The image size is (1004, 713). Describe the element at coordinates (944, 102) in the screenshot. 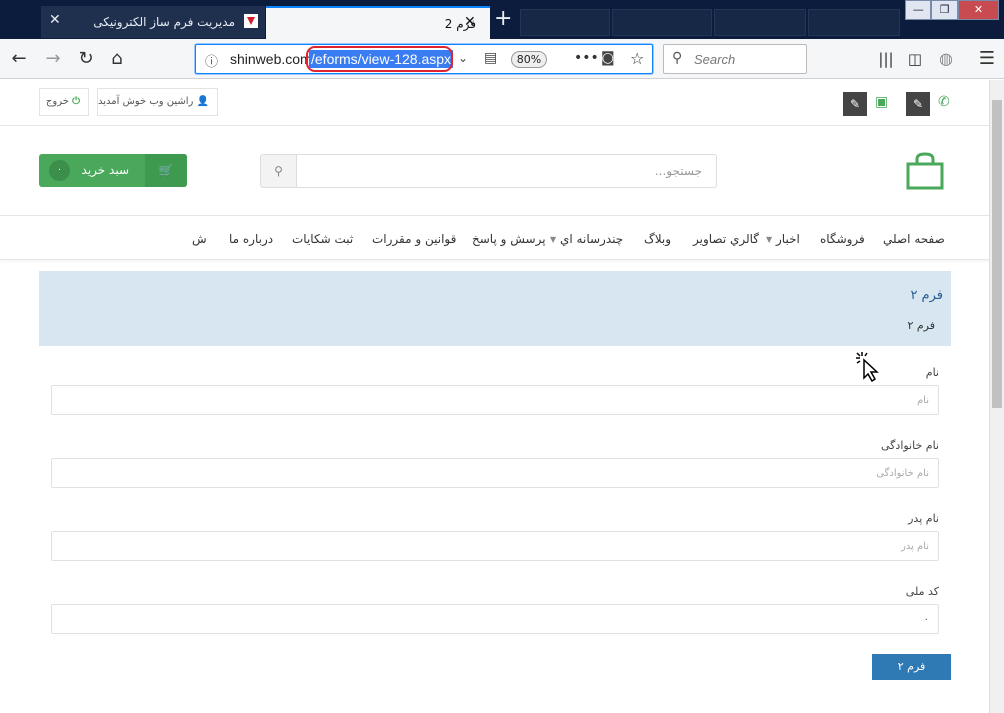

I see `phone-icon: ✆` at that location.